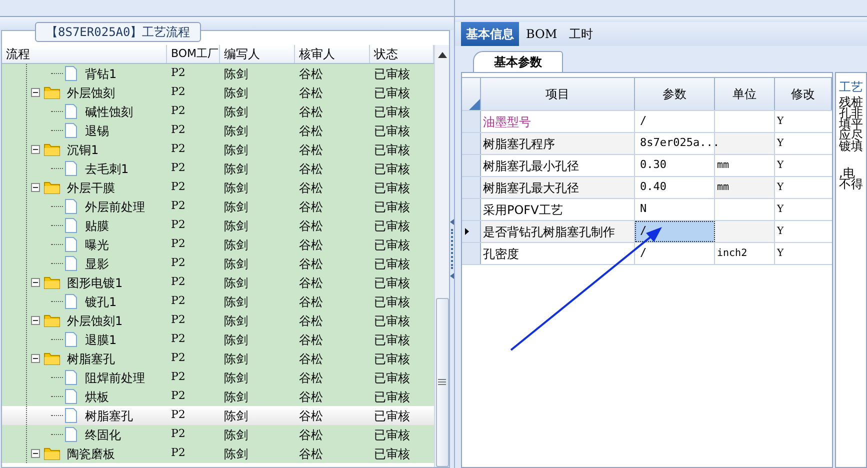 This screenshot has height=468, width=867. Describe the element at coordinates (490, 34) in the screenshot. I see `tab: 基本信息` at that location.